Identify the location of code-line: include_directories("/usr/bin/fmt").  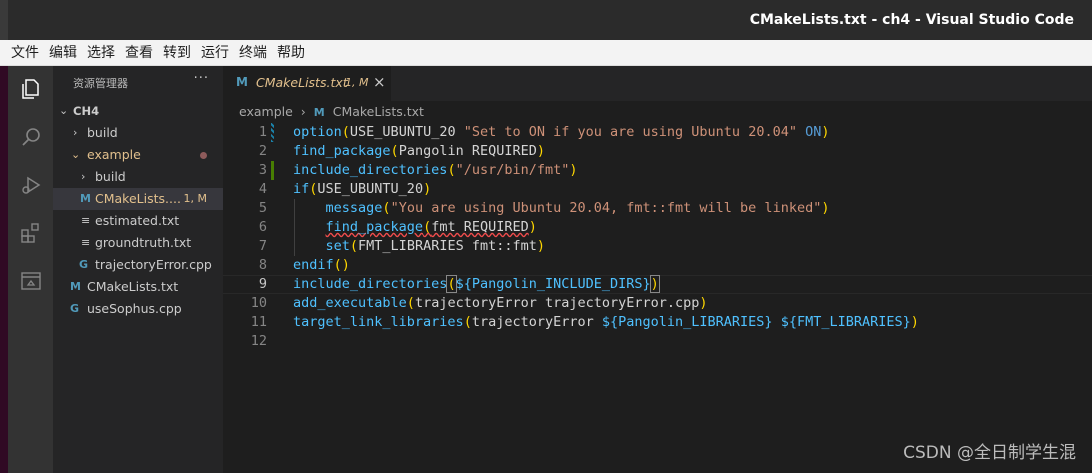
(435, 170).